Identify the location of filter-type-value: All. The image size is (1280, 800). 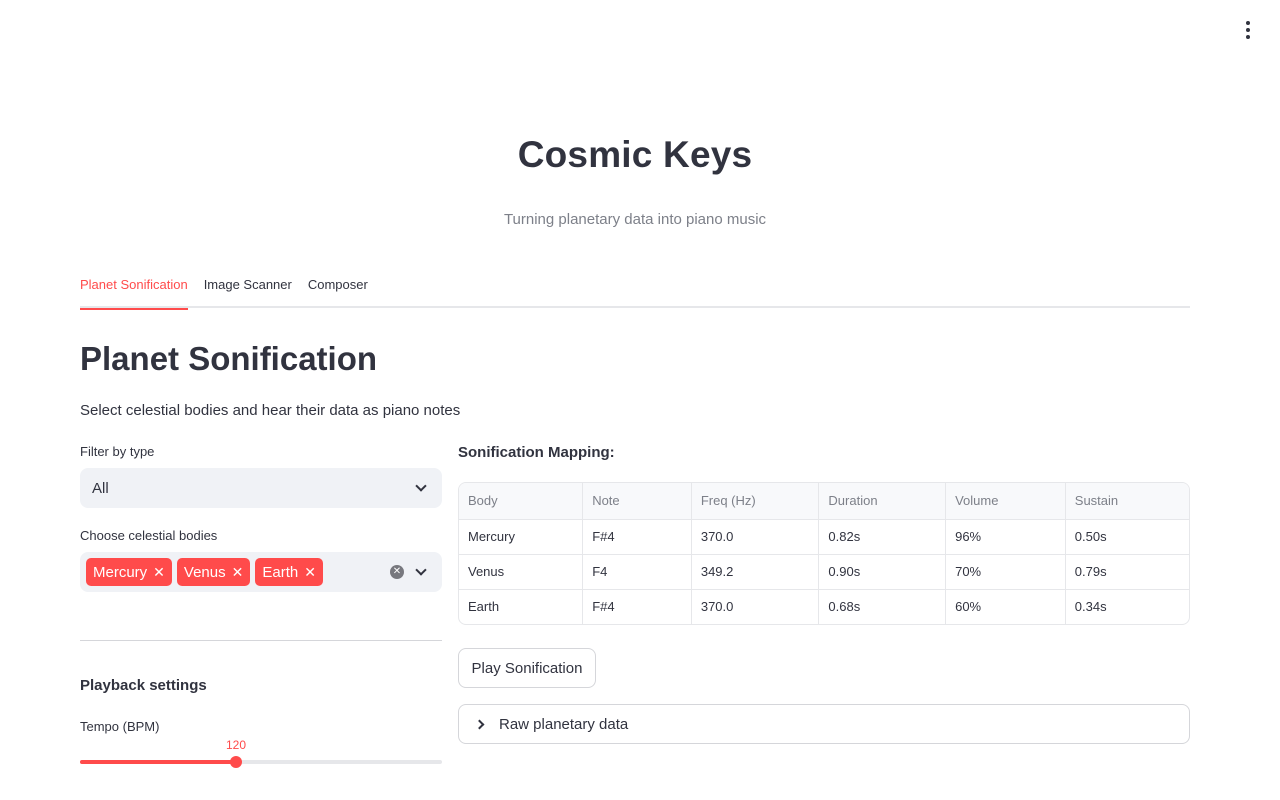
(100, 488).